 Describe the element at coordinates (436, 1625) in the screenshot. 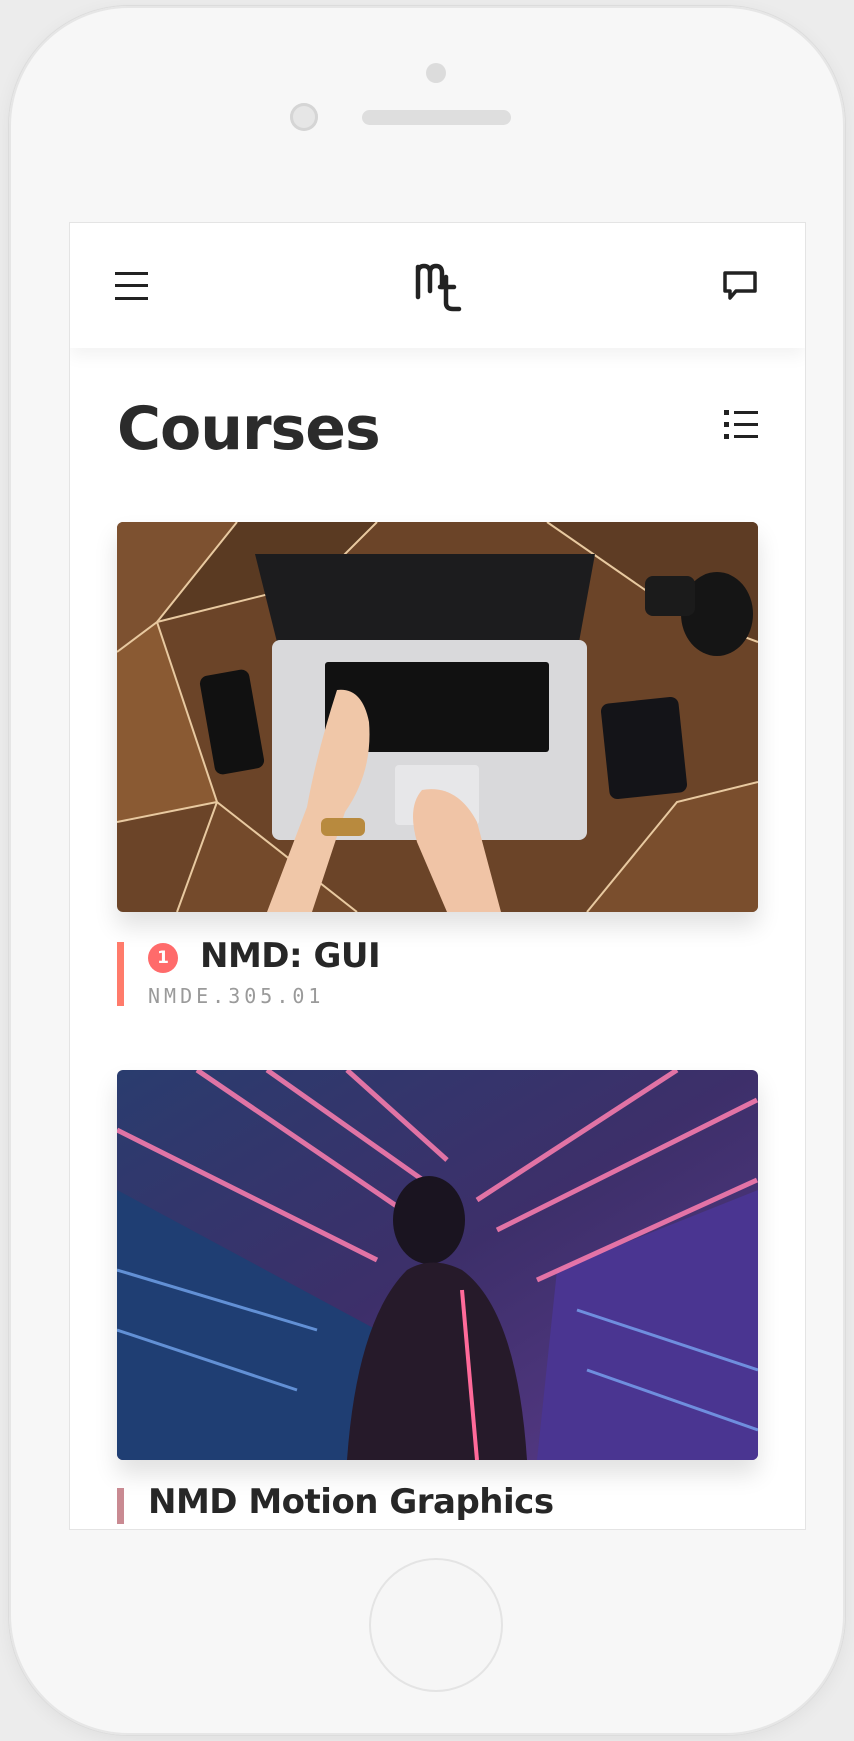

I see `home-button` at that location.